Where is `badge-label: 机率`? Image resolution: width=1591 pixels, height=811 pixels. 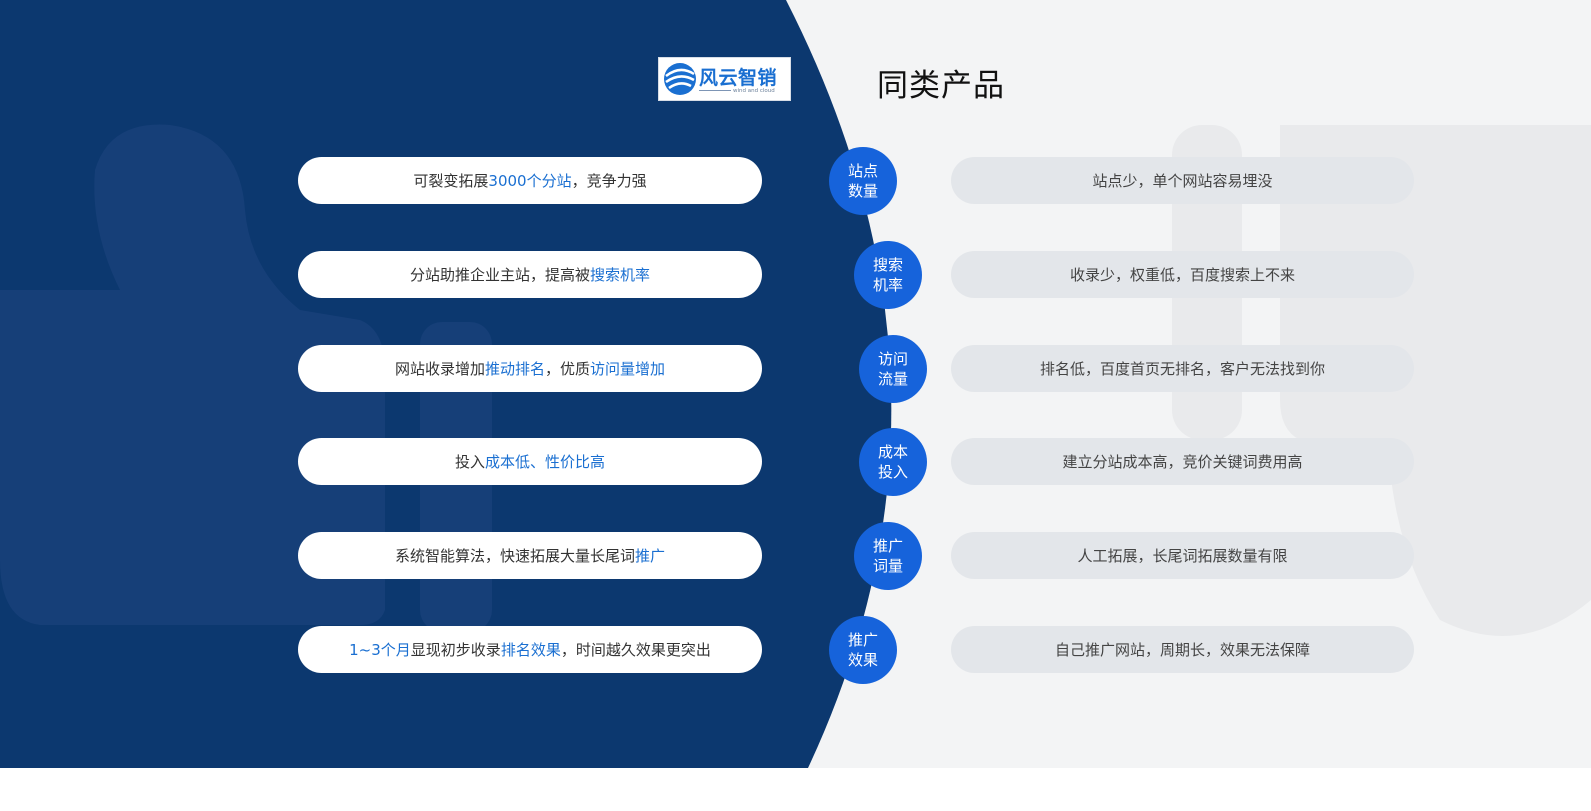
badge-label: 机率 is located at coordinates (887, 285).